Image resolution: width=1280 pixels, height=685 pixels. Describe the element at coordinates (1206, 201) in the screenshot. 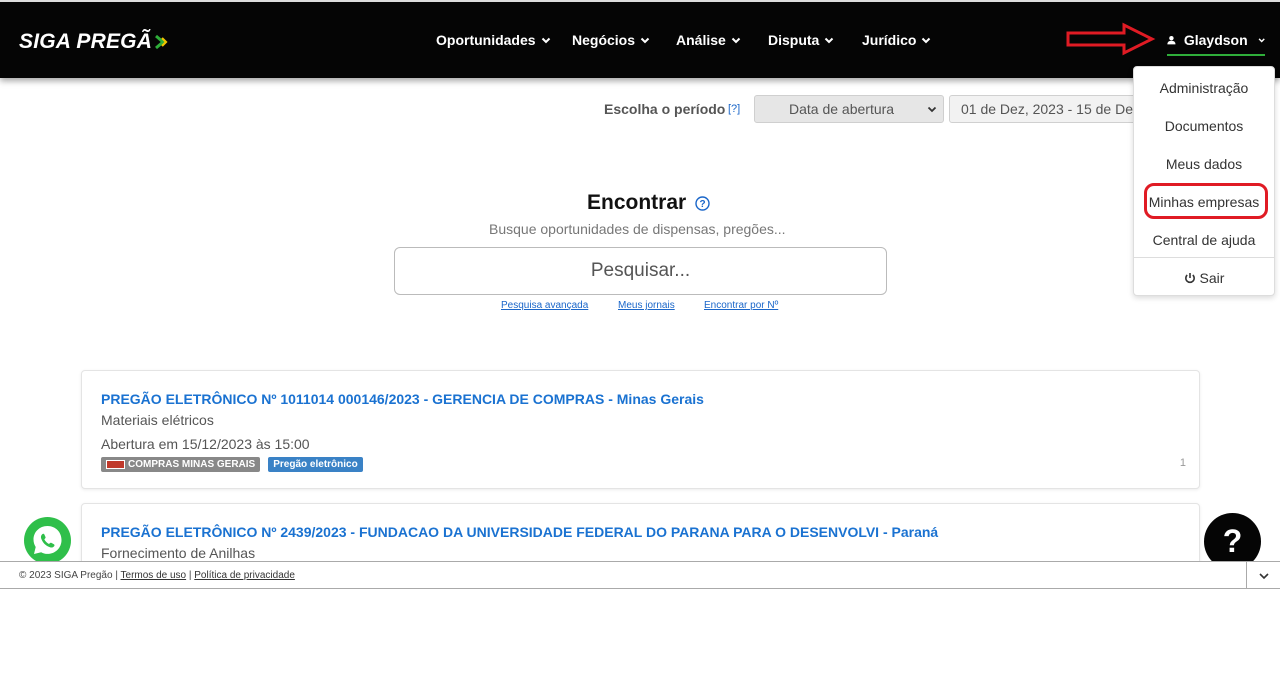

I see `highlight-annotation` at that location.